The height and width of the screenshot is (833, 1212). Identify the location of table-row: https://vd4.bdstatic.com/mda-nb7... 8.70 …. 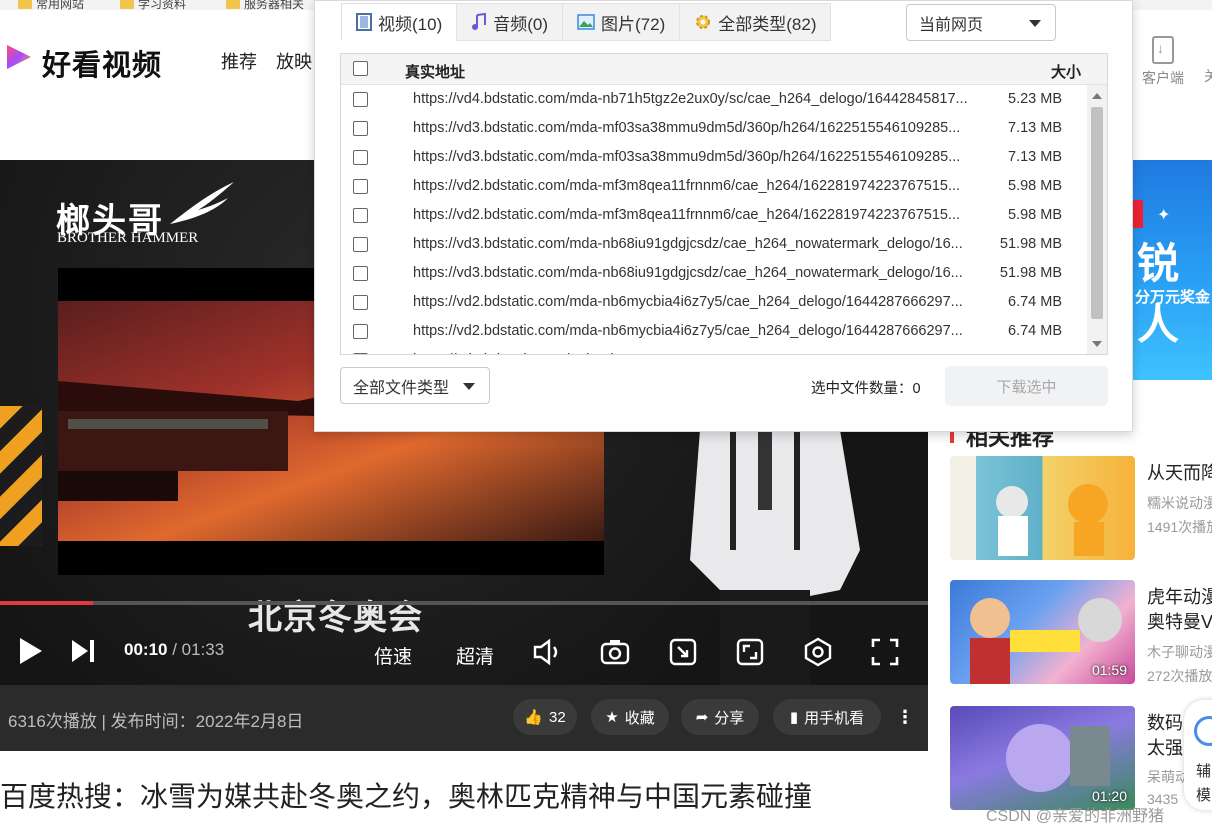
(713, 350).